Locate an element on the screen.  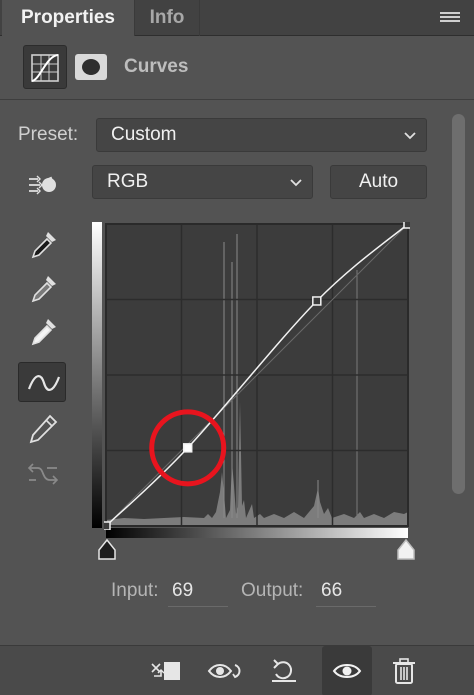
preset-label: Preset: is located at coordinates (48, 134).